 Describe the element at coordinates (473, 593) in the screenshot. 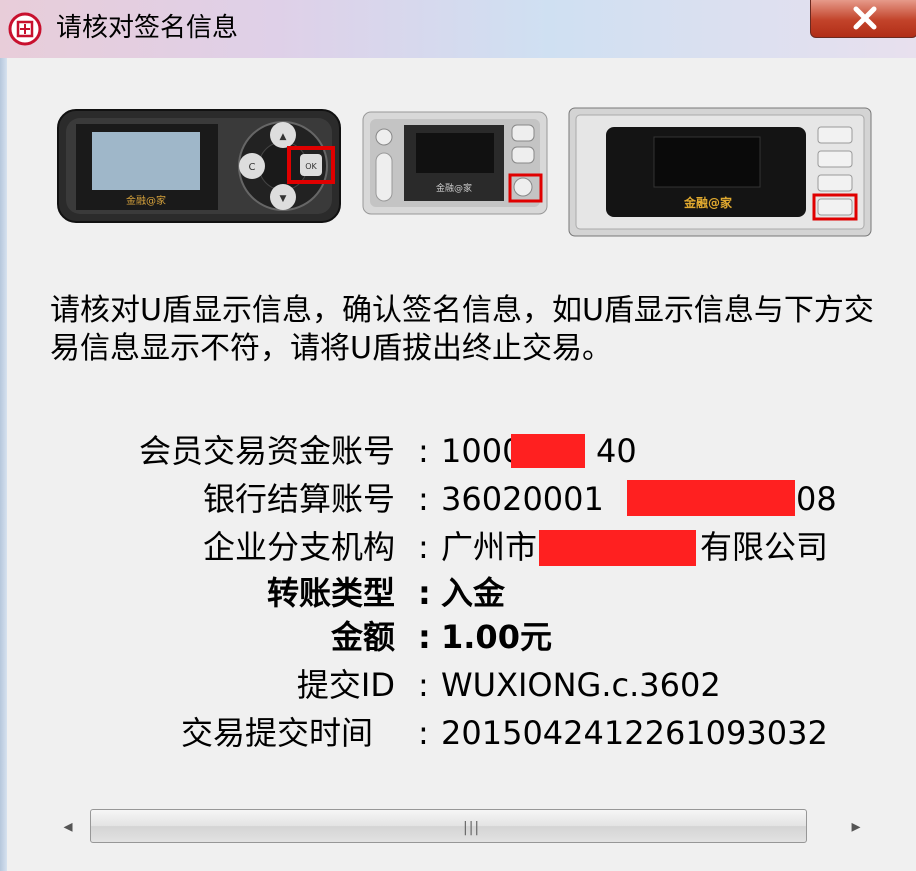

I see `field-value: 入金` at that location.